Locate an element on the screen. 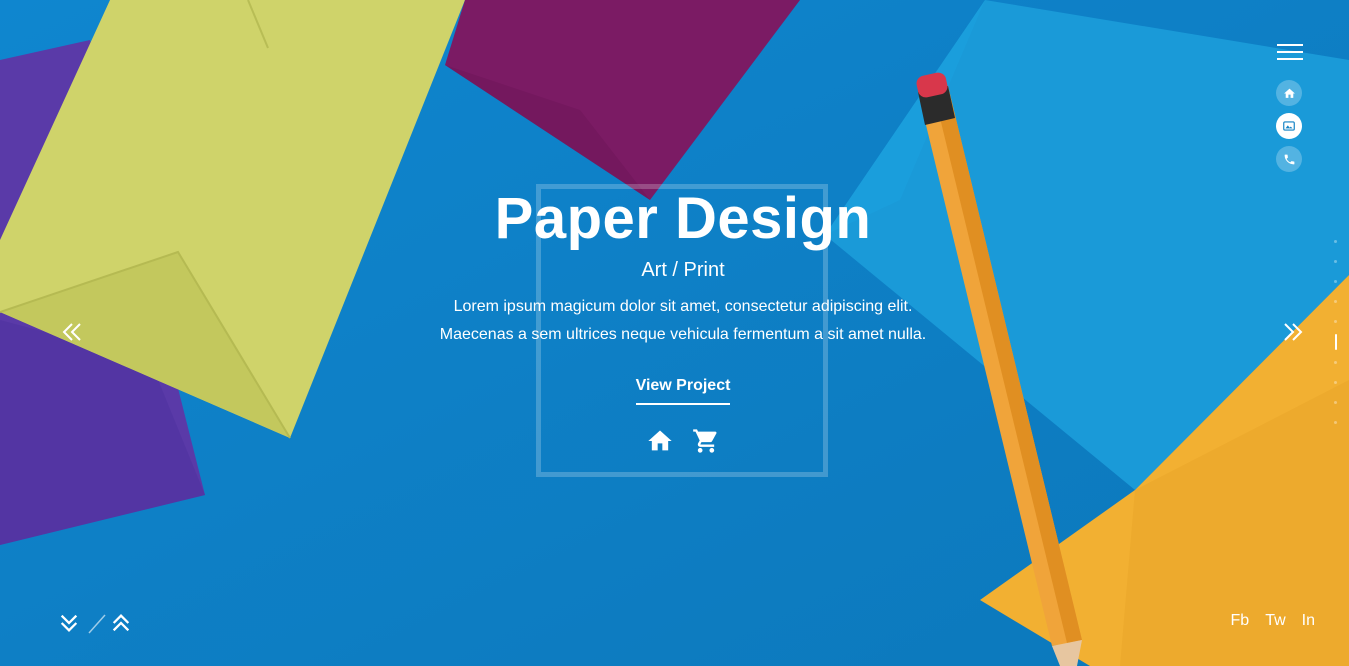 The height and width of the screenshot is (666, 1349). social-link-facebook: Fb is located at coordinates (1240, 621).